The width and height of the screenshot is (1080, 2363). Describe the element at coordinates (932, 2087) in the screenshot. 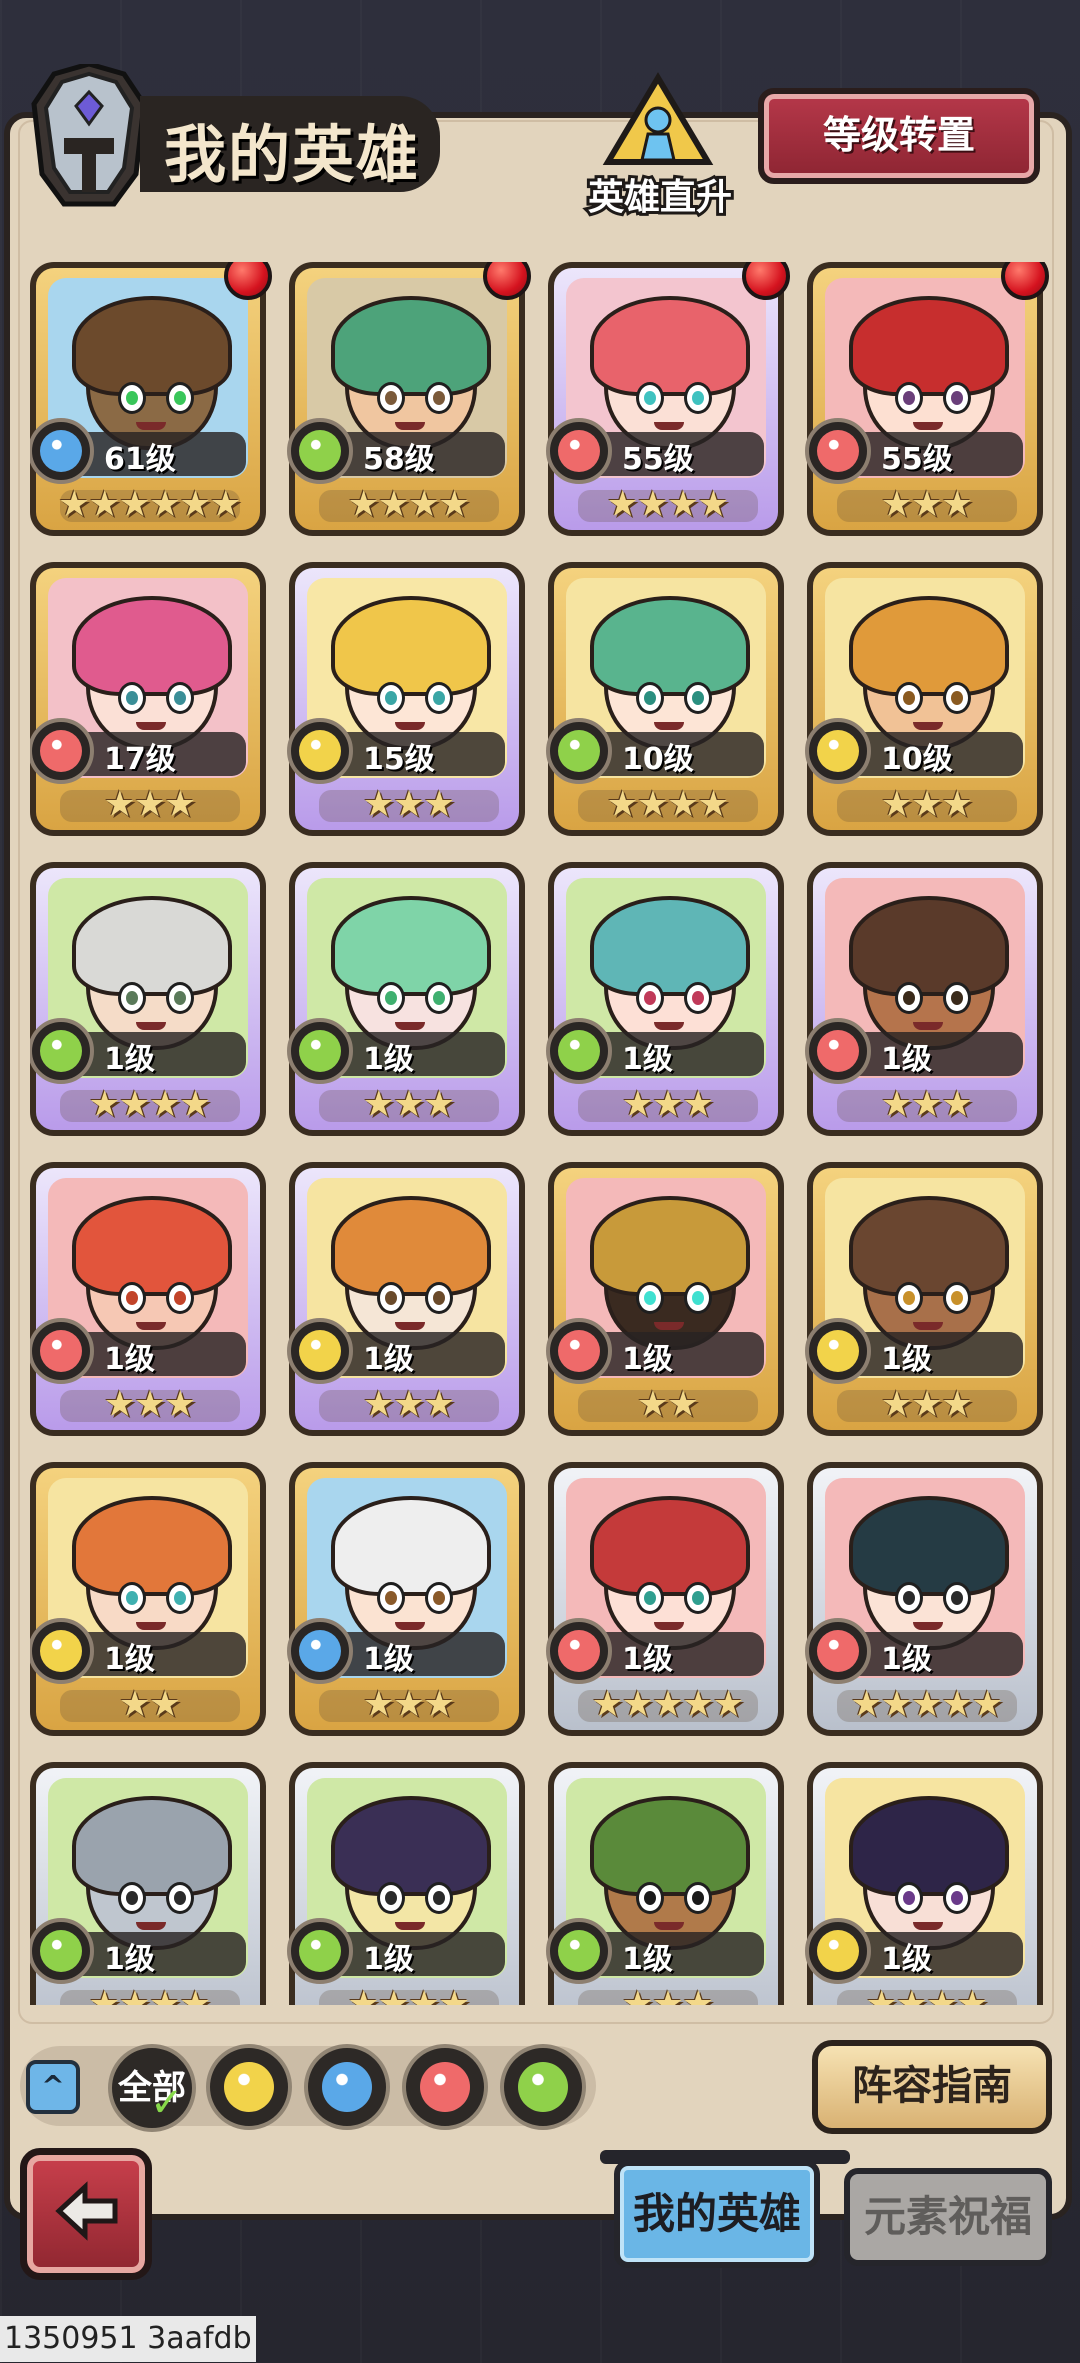

I see `lineup-guide-button: 阵容指南` at that location.